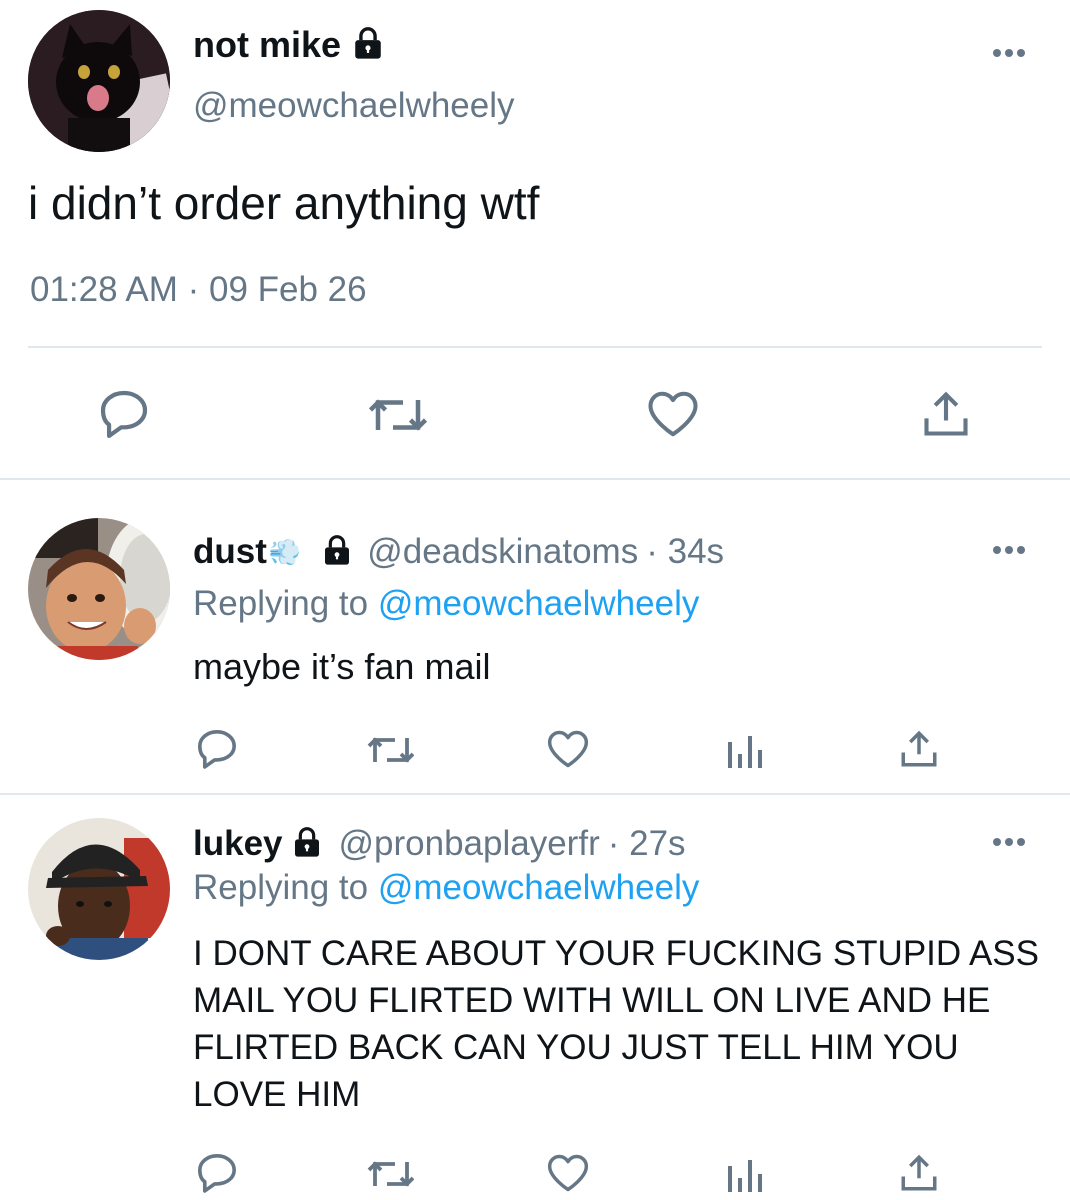  I want to click on display-name: lukey, so click(238, 844).